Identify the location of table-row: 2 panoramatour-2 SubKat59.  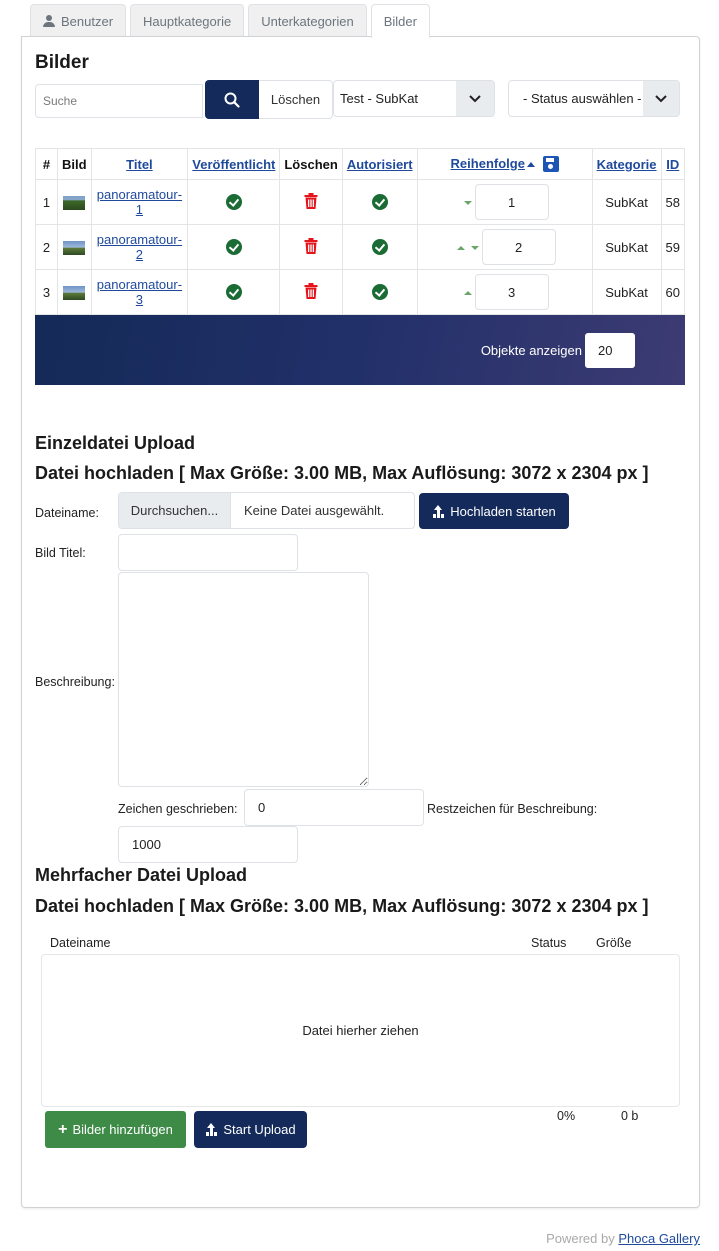
(360, 247).